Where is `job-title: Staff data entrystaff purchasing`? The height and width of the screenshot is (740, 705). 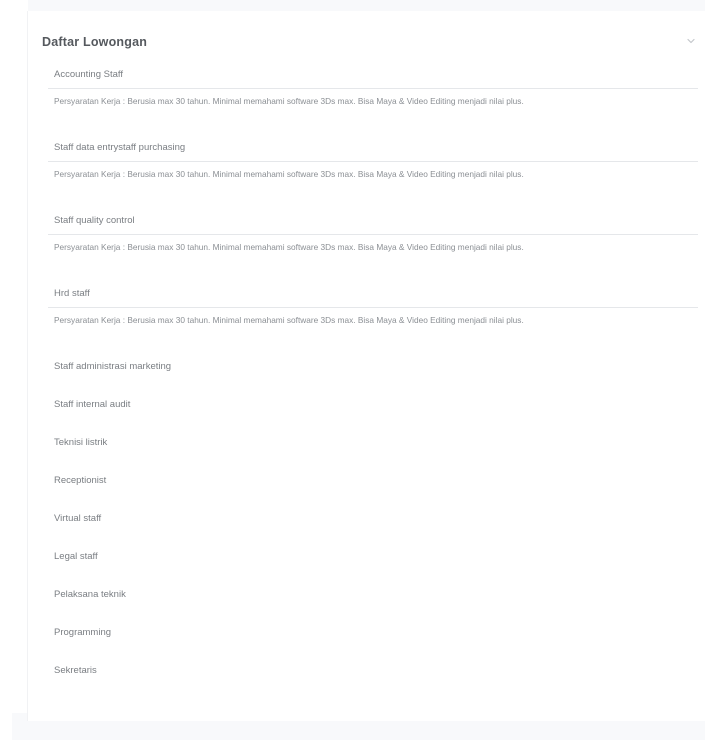
job-title: Staff data entrystaff purchasing is located at coordinates (373, 150).